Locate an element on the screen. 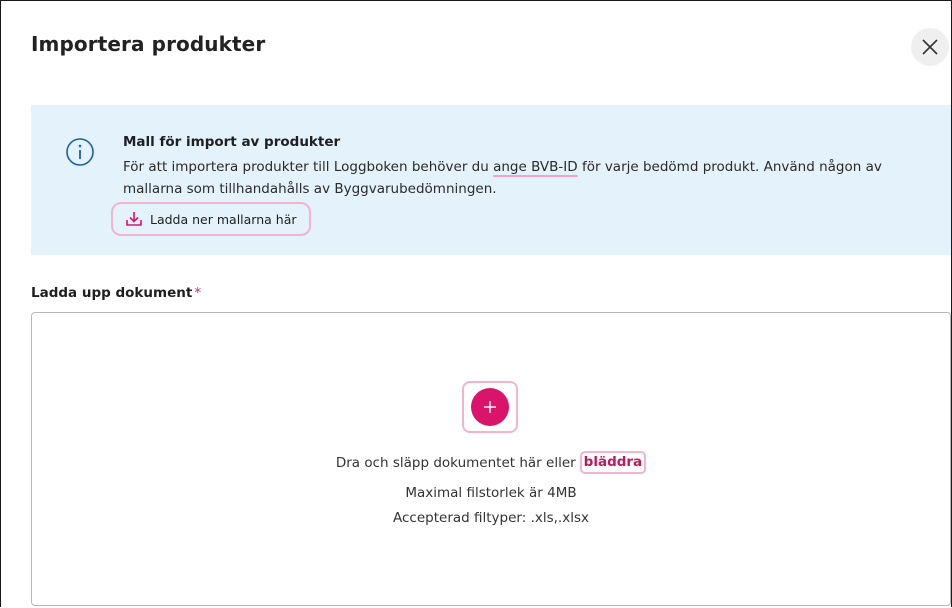  add-file-button is located at coordinates (490, 407).